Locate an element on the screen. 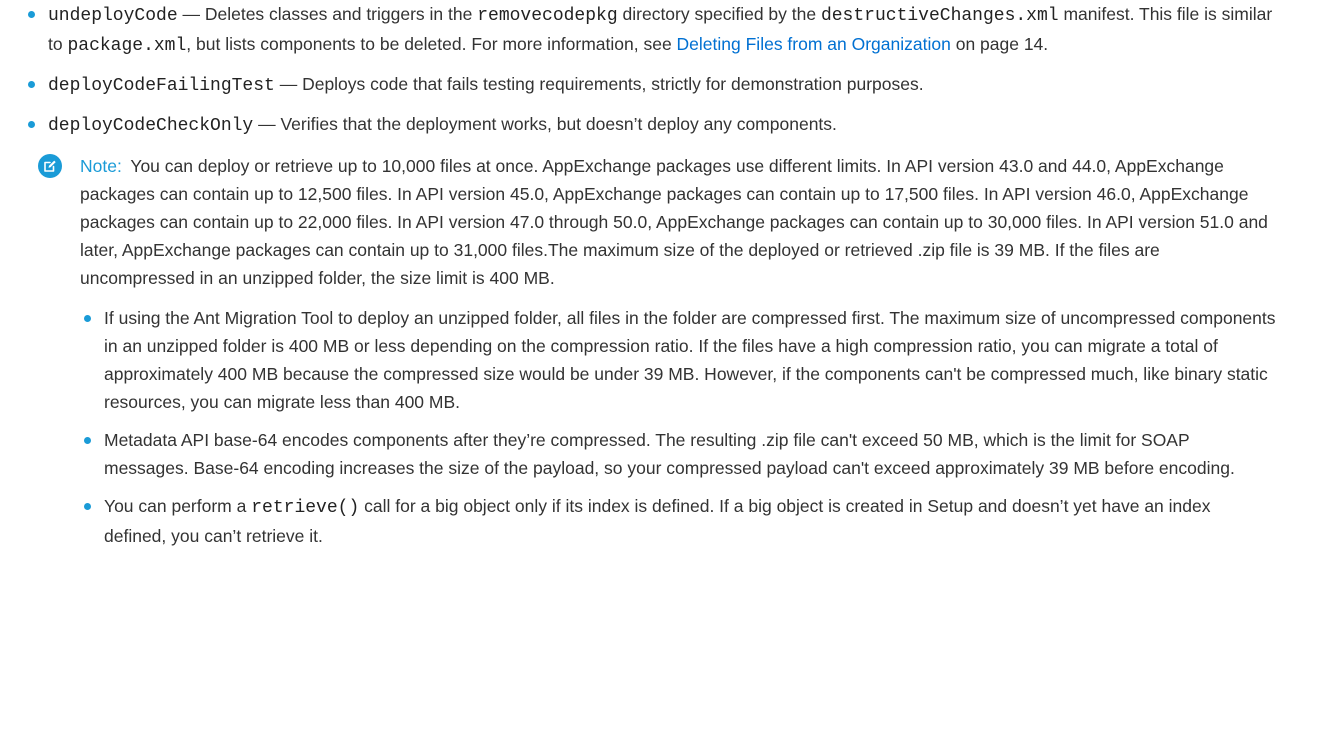 Image resolution: width=1317 pixels, height=756 pixels. item-text: — Deletes classes and triggers in the is located at coordinates (327, 14).